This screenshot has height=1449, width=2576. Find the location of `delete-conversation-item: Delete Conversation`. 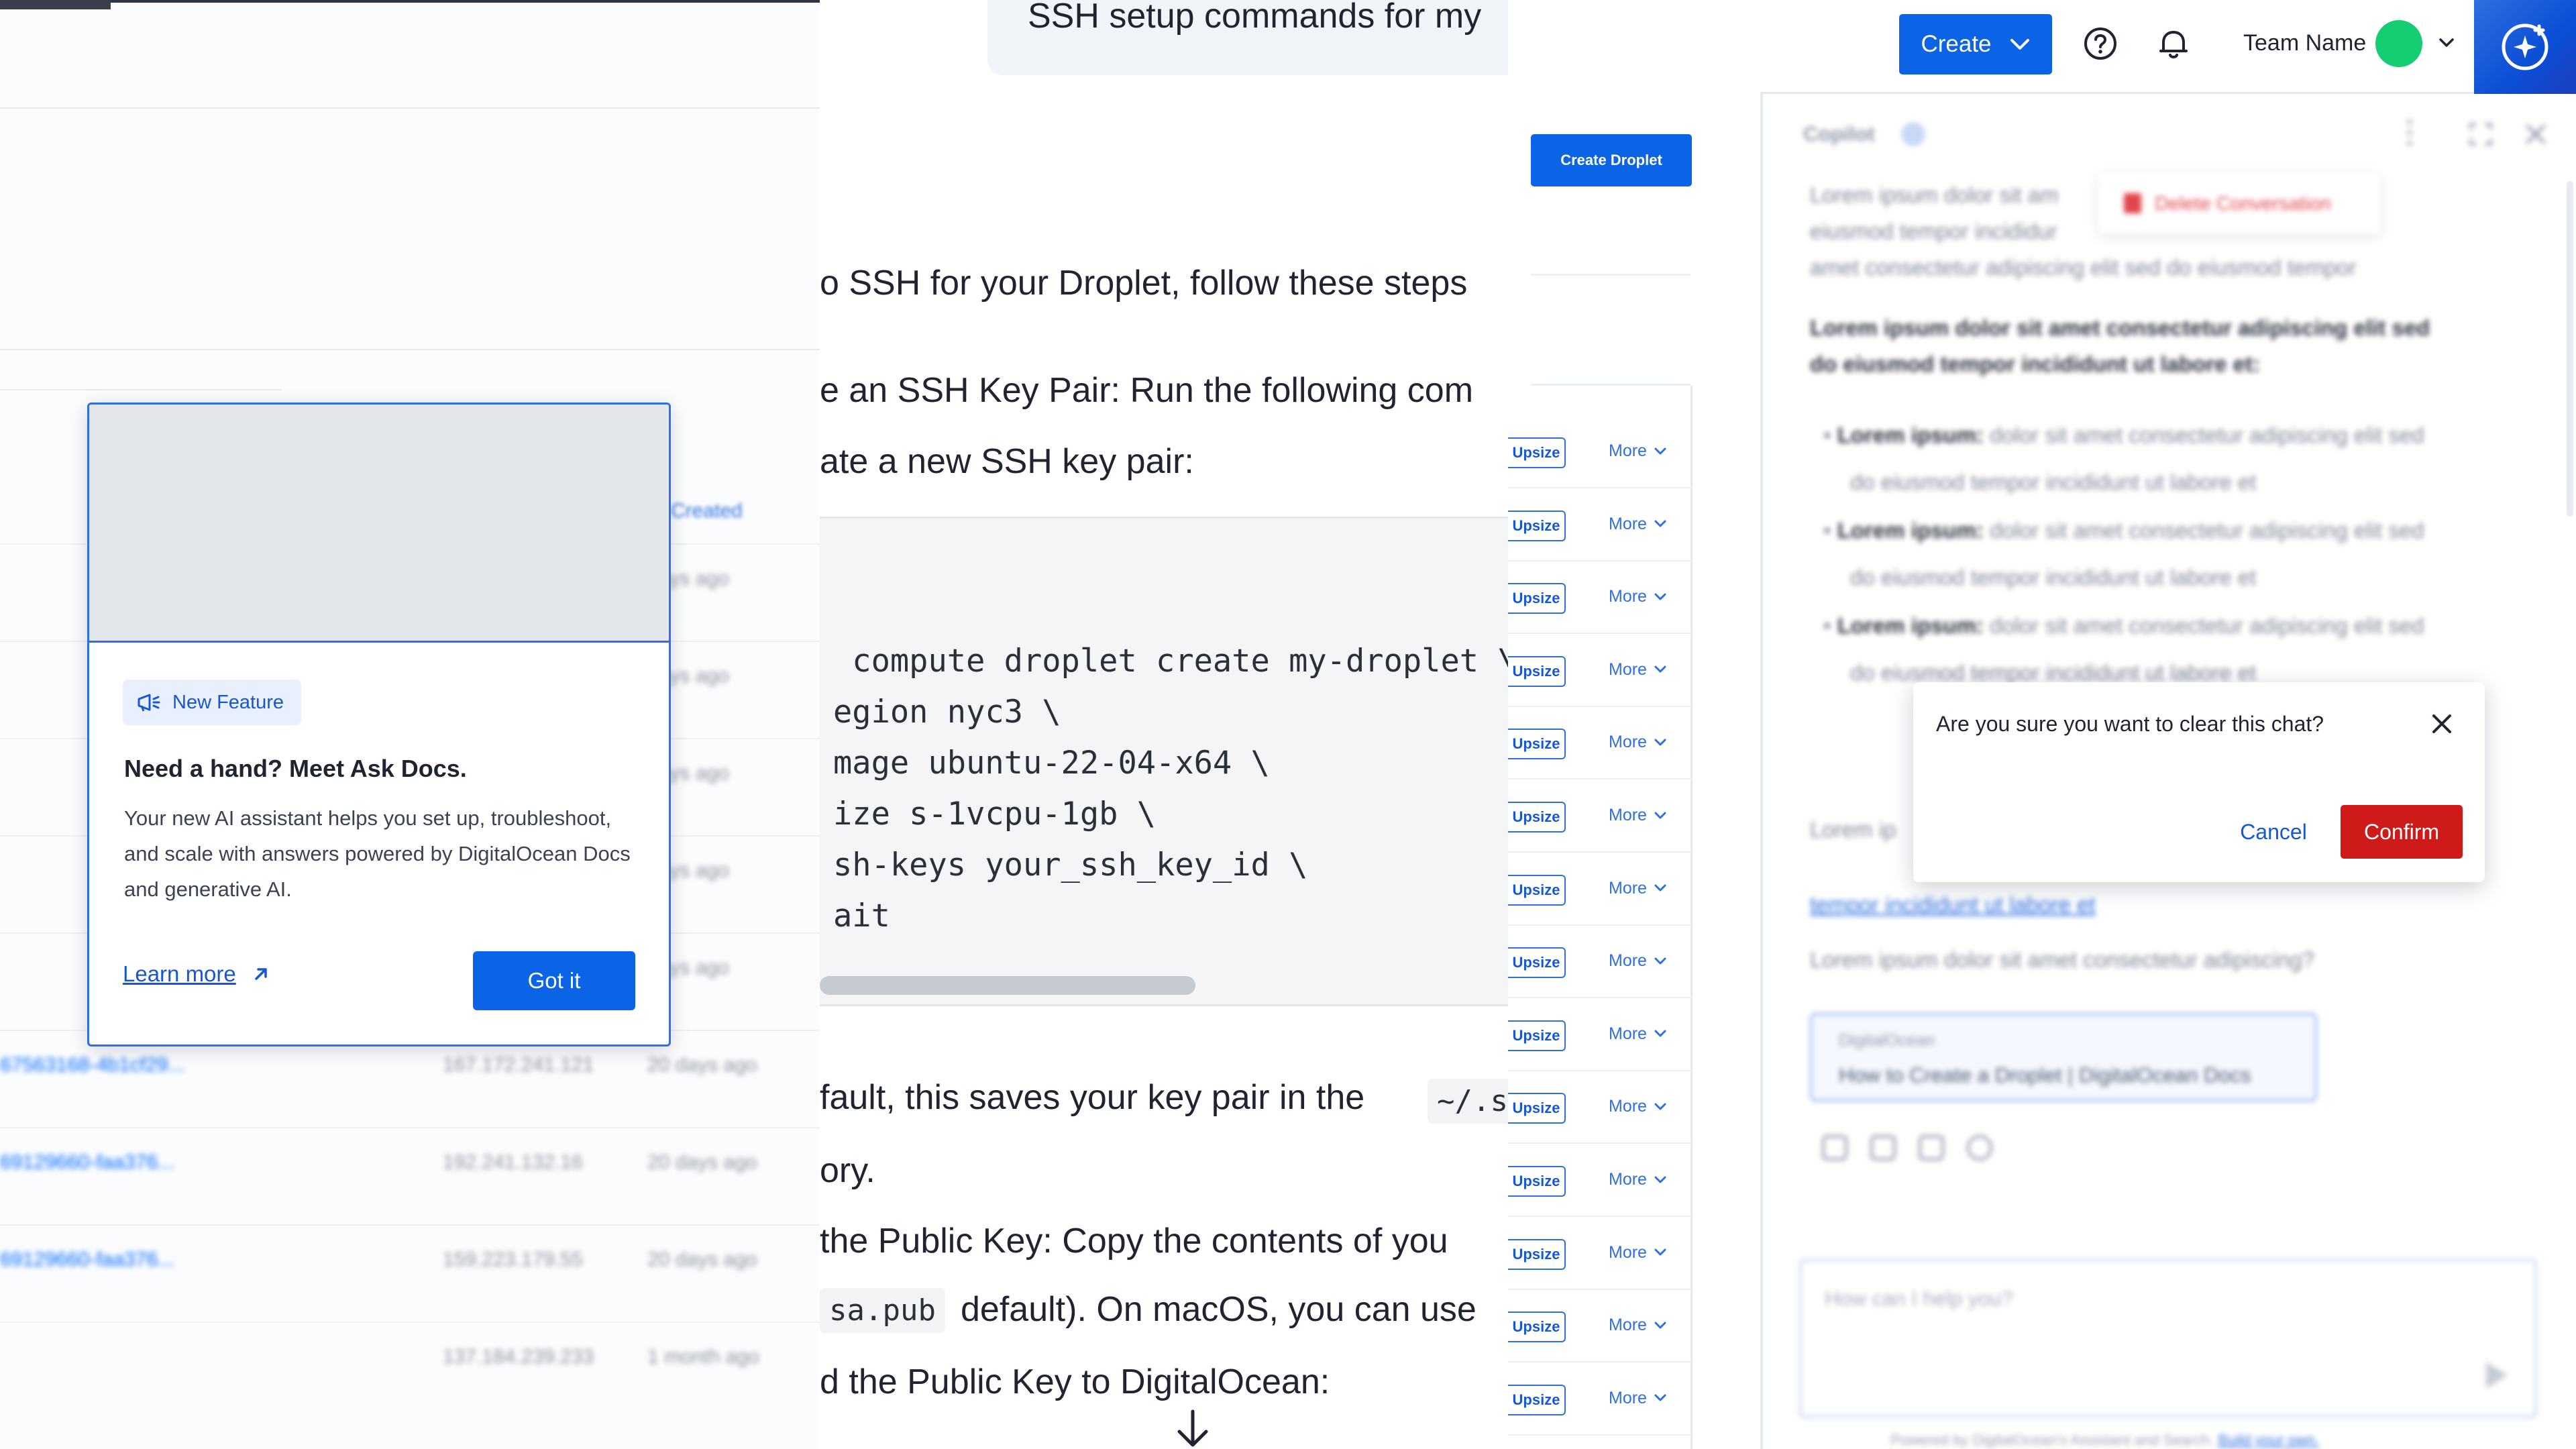

delete-conversation-item: Delete Conversation is located at coordinates (2243, 204).